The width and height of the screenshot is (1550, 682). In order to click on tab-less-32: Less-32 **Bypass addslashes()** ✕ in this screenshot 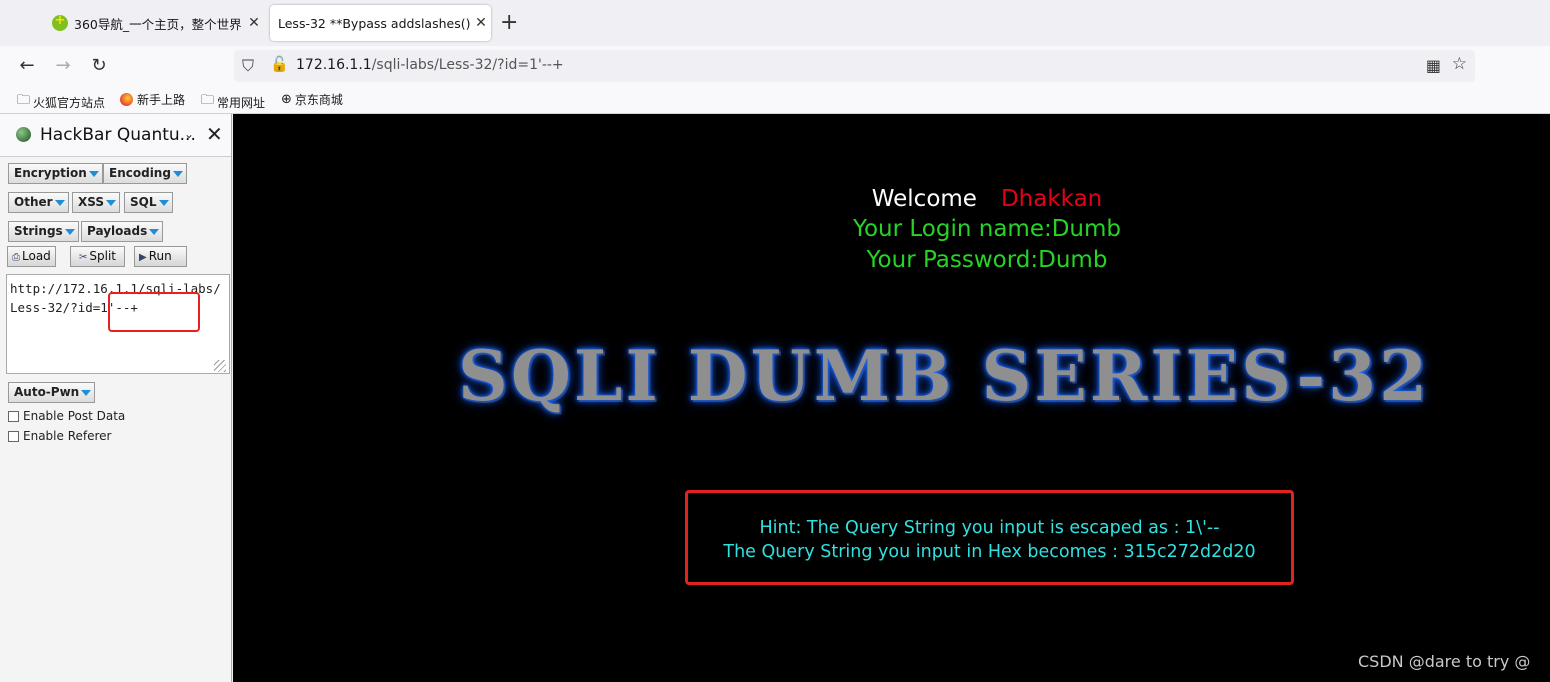, I will do `click(380, 23)`.